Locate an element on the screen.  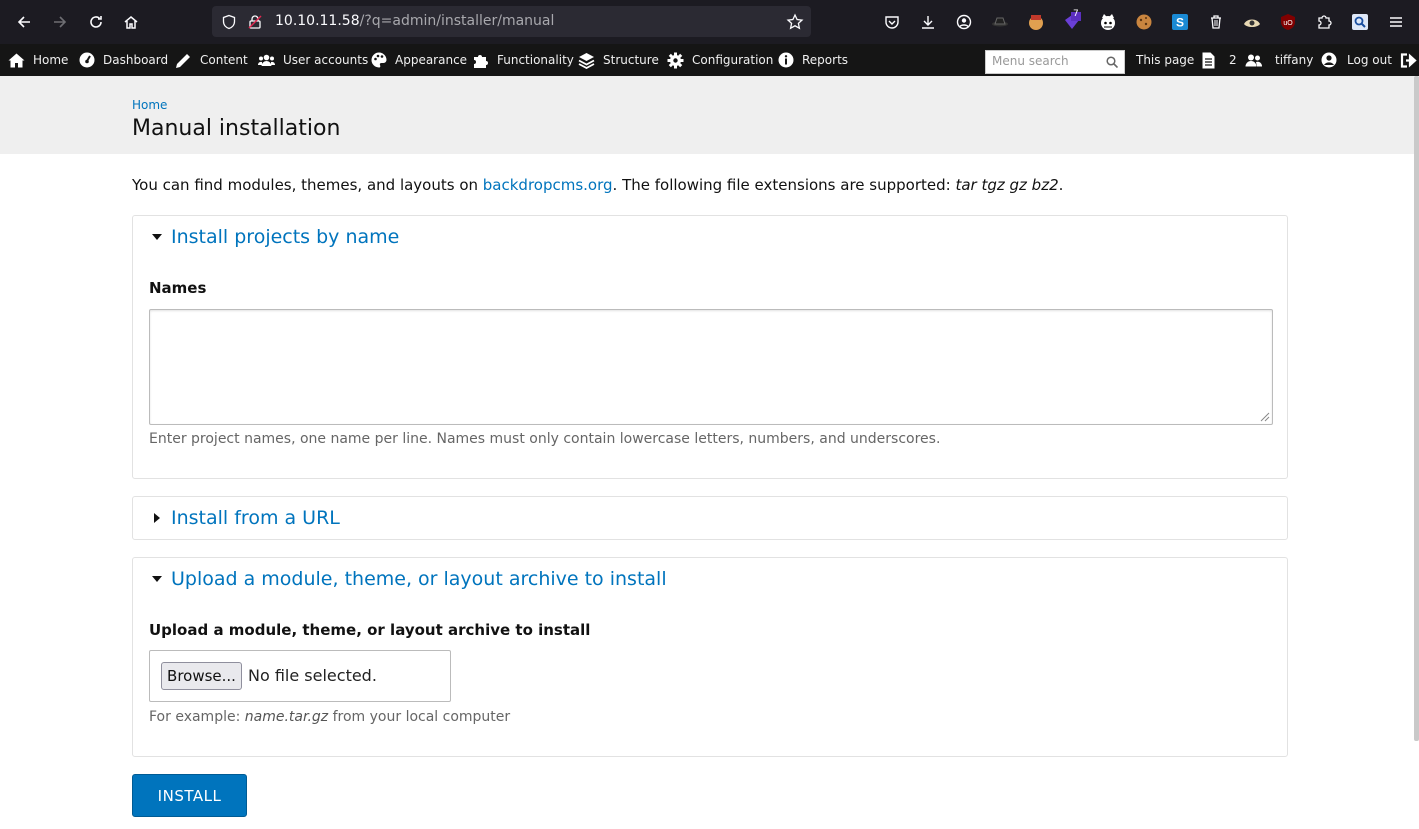
svg-text: uO is located at coordinates (1288, 23).